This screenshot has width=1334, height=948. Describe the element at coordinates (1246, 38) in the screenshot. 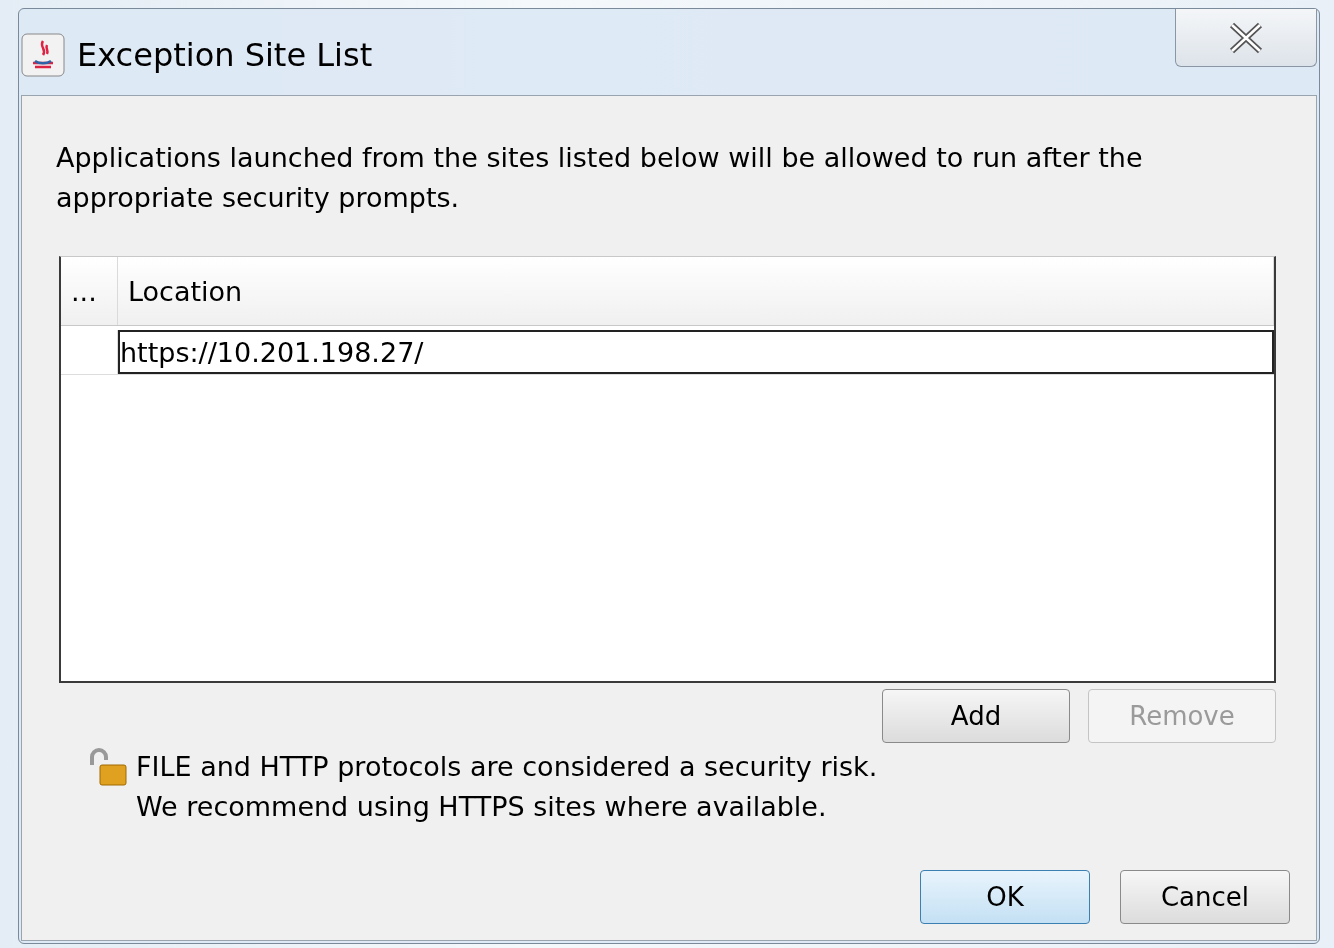

I see `close-button` at that location.